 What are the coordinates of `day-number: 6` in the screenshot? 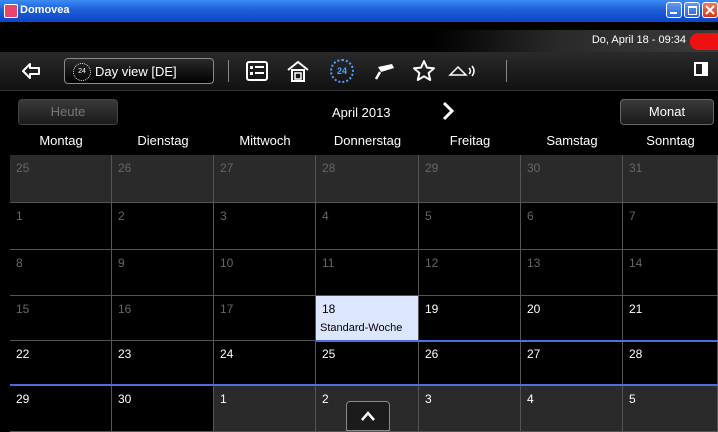 It's located at (530, 216).